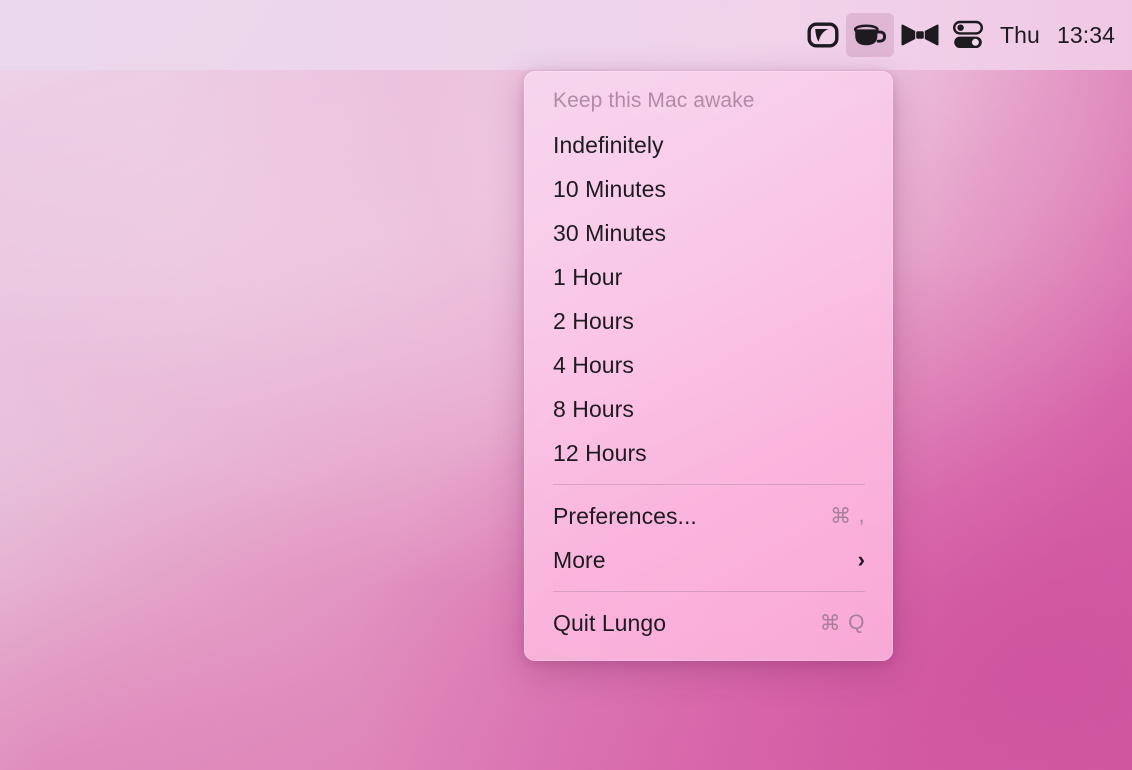 The image size is (1132, 770). I want to click on menu-item-10-minutes: 10 Minutes, so click(708, 189).